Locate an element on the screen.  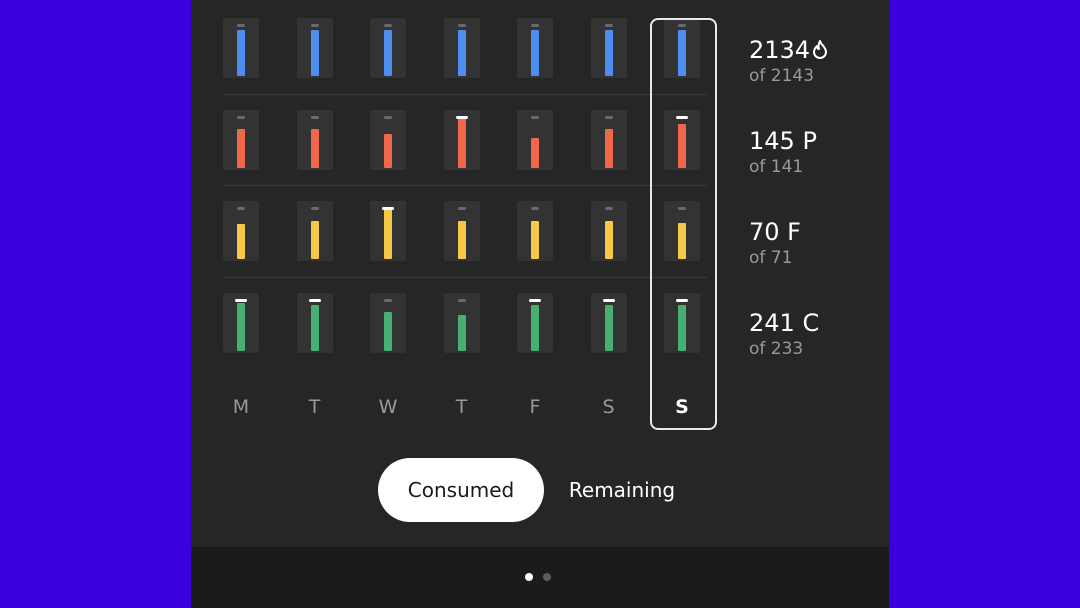
remaining-toggle-button: Remaining is located at coordinates (622, 490).